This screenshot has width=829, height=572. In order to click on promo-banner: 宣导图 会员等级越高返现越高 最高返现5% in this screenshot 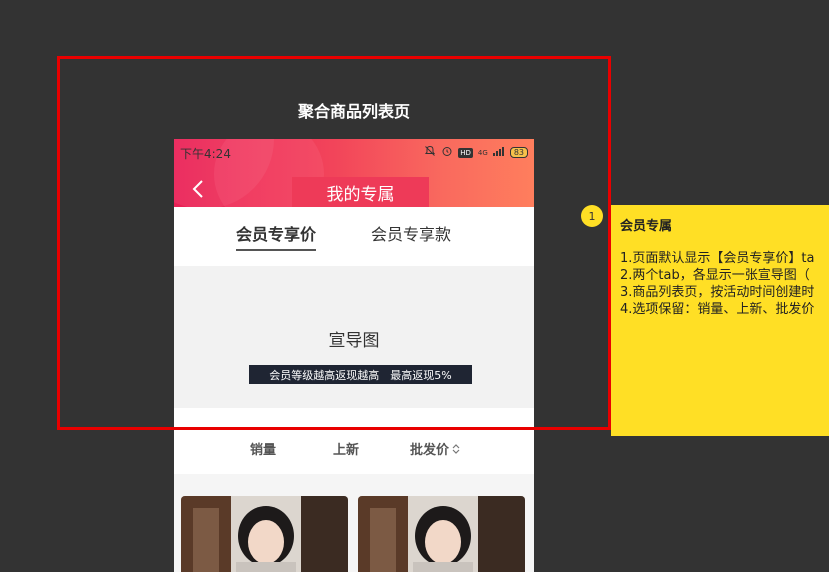, I will do `click(354, 337)`.